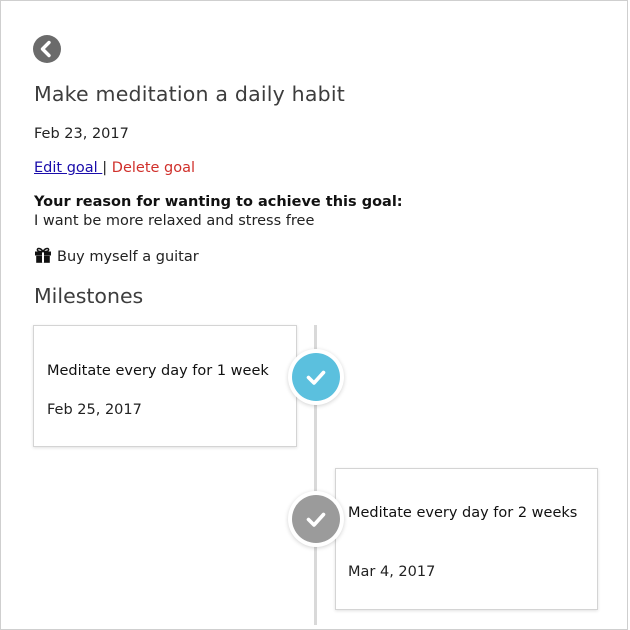 The width and height of the screenshot is (630, 630). I want to click on goal-date: Feb 23, 2017, so click(81, 134).